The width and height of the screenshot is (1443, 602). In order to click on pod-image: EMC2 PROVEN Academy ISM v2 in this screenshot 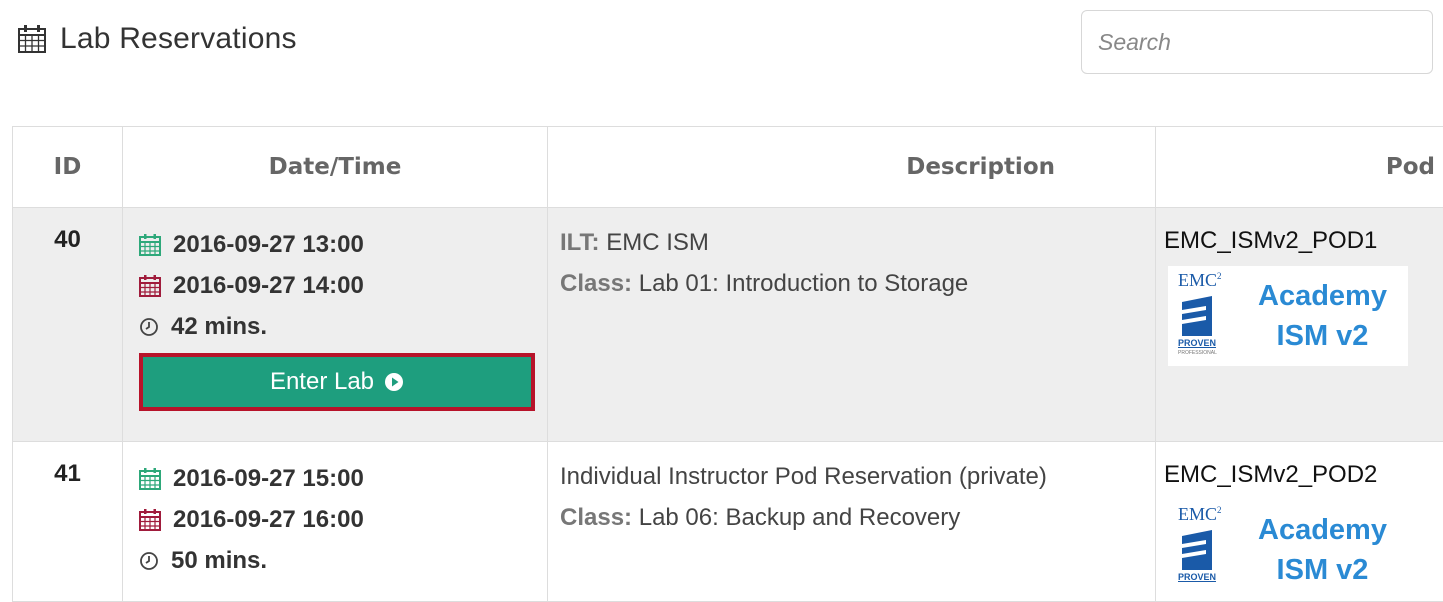, I will do `click(1288, 550)`.